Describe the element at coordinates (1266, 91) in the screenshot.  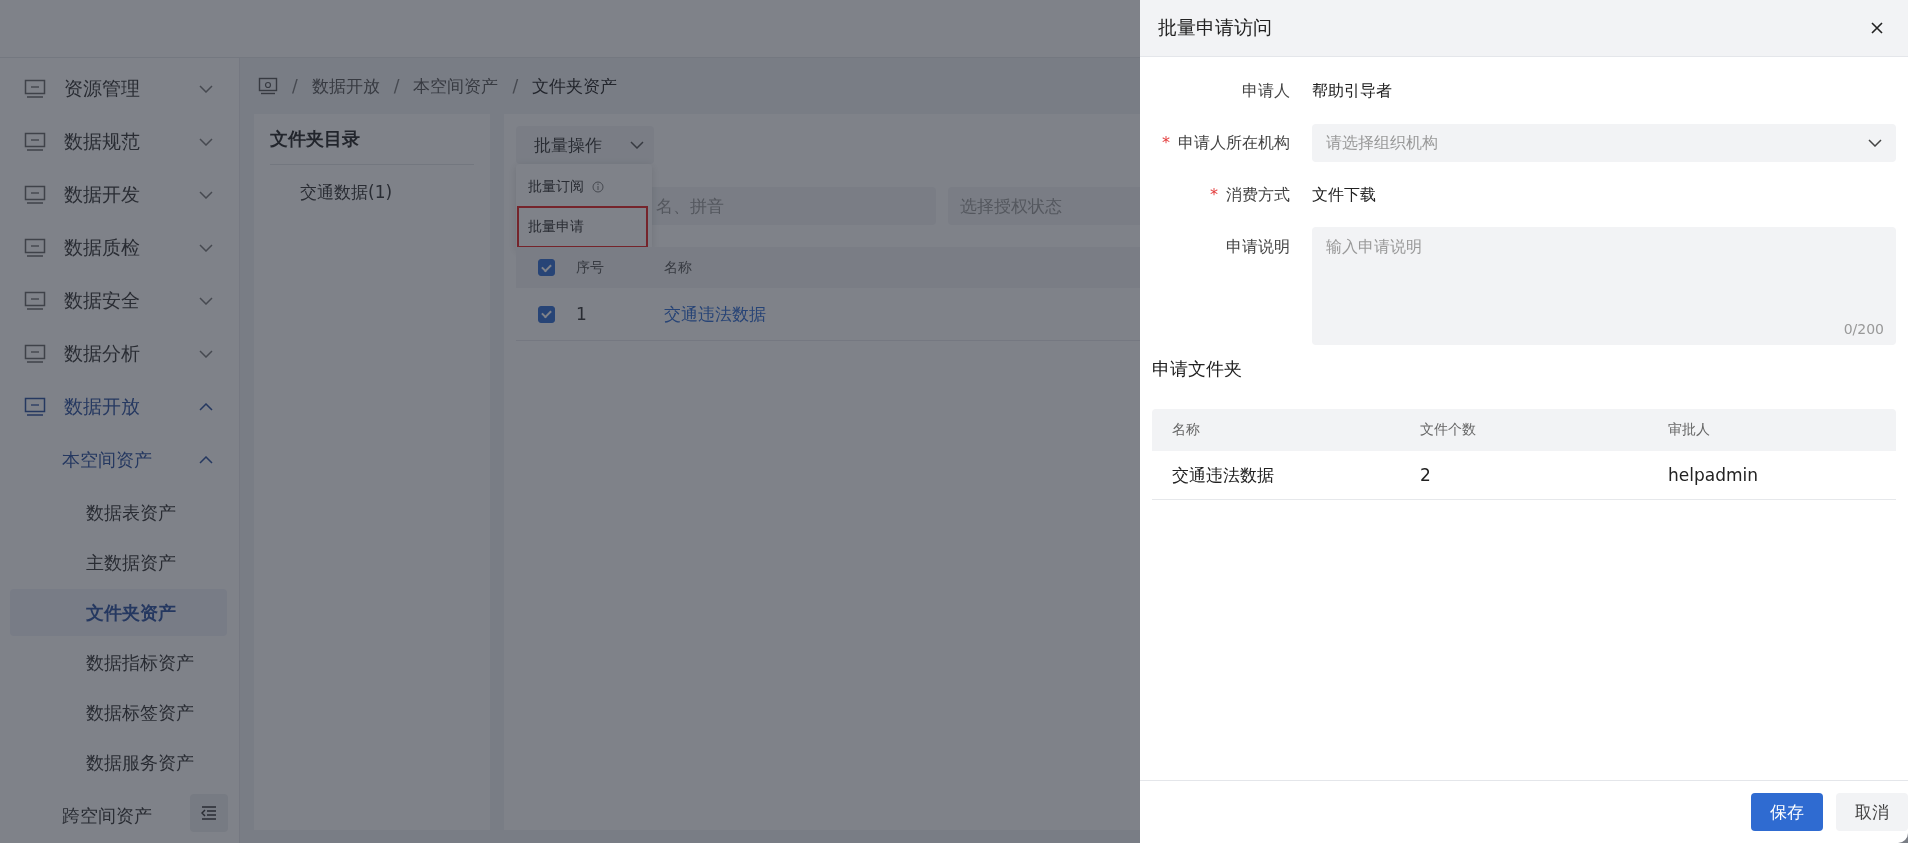
I see `field-label: 申请人` at that location.